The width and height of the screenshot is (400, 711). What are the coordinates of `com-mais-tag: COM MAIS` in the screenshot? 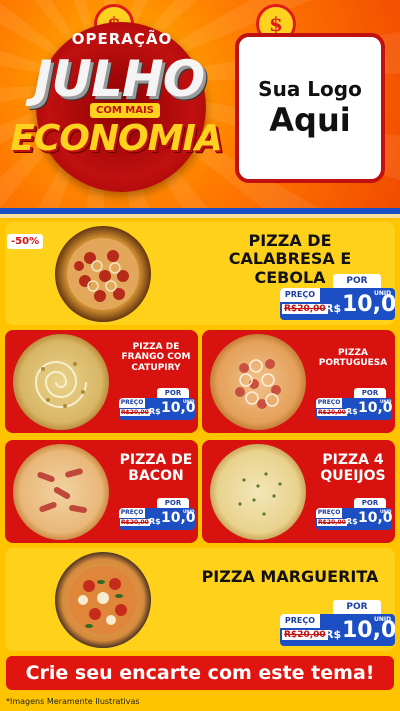 It's located at (125, 110).